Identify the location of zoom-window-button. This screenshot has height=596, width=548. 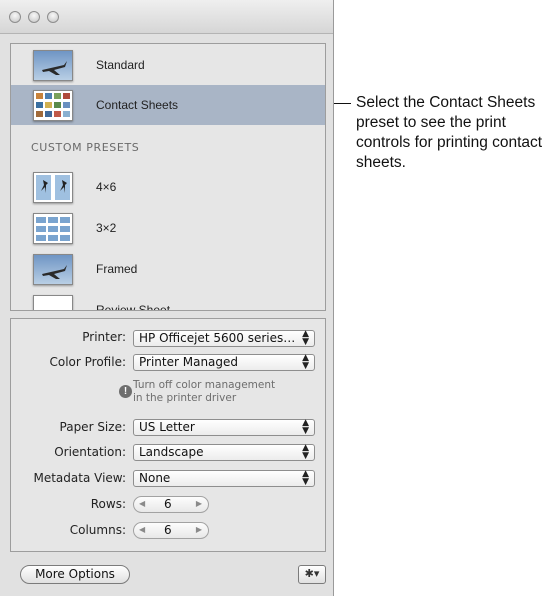
(53, 17).